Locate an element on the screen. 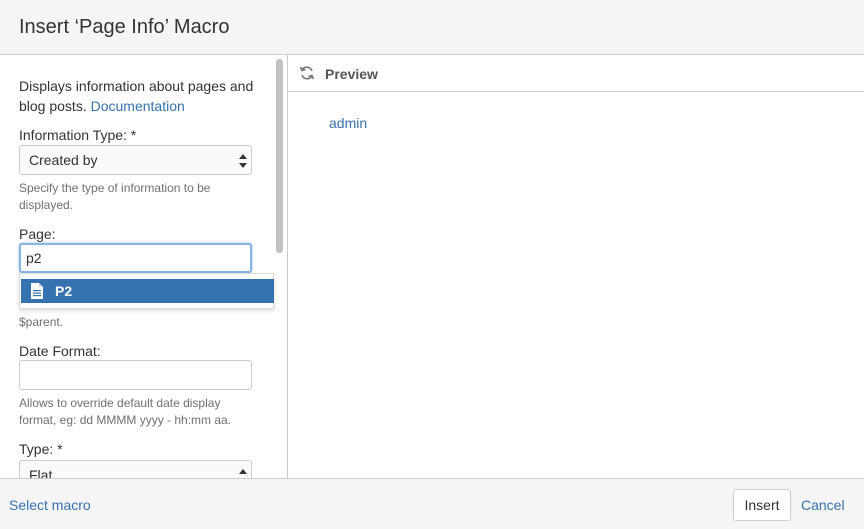 The width and height of the screenshot is (864, 529). dialog-header: Insert ‘Page Info’ Macro is located at coordinates (432, 27).